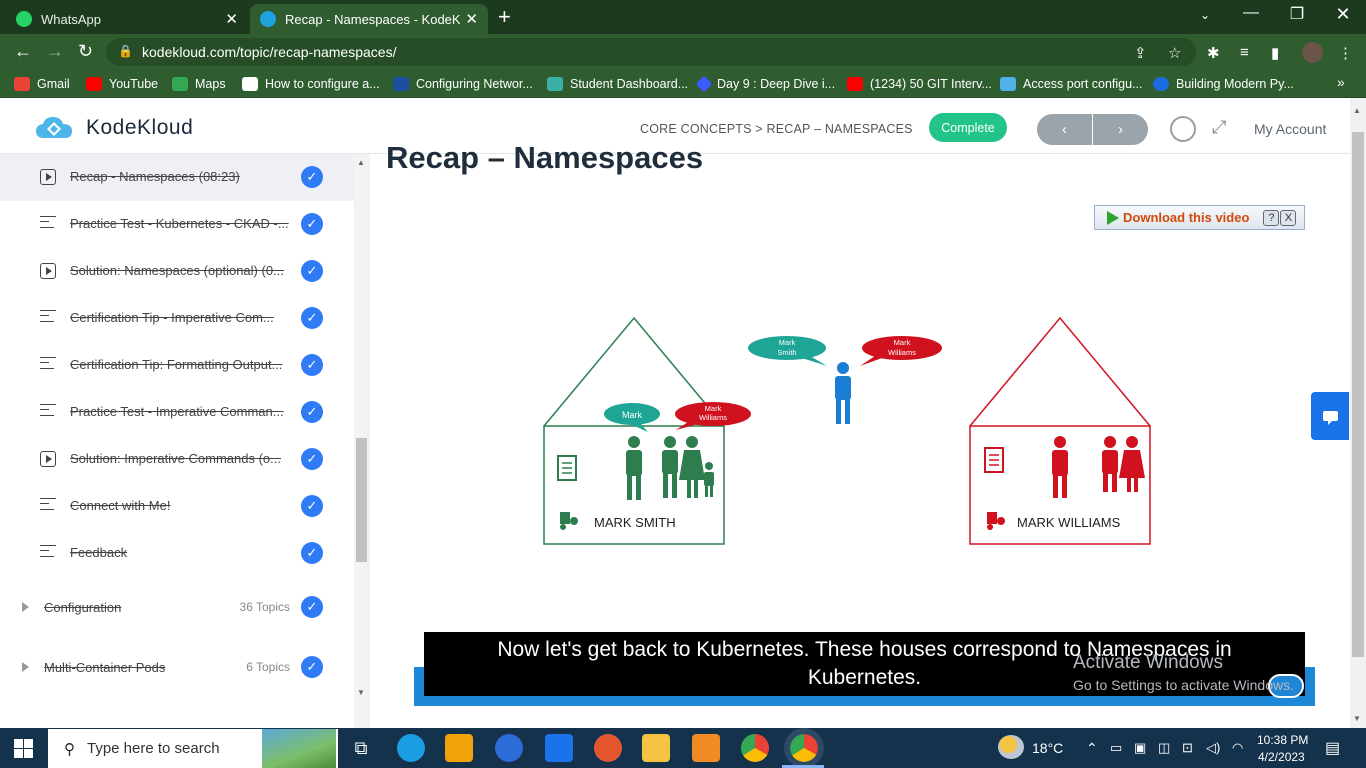  Describe the element at coordinates (459, 748) in the screenshot. I see `store-icon` at that location.